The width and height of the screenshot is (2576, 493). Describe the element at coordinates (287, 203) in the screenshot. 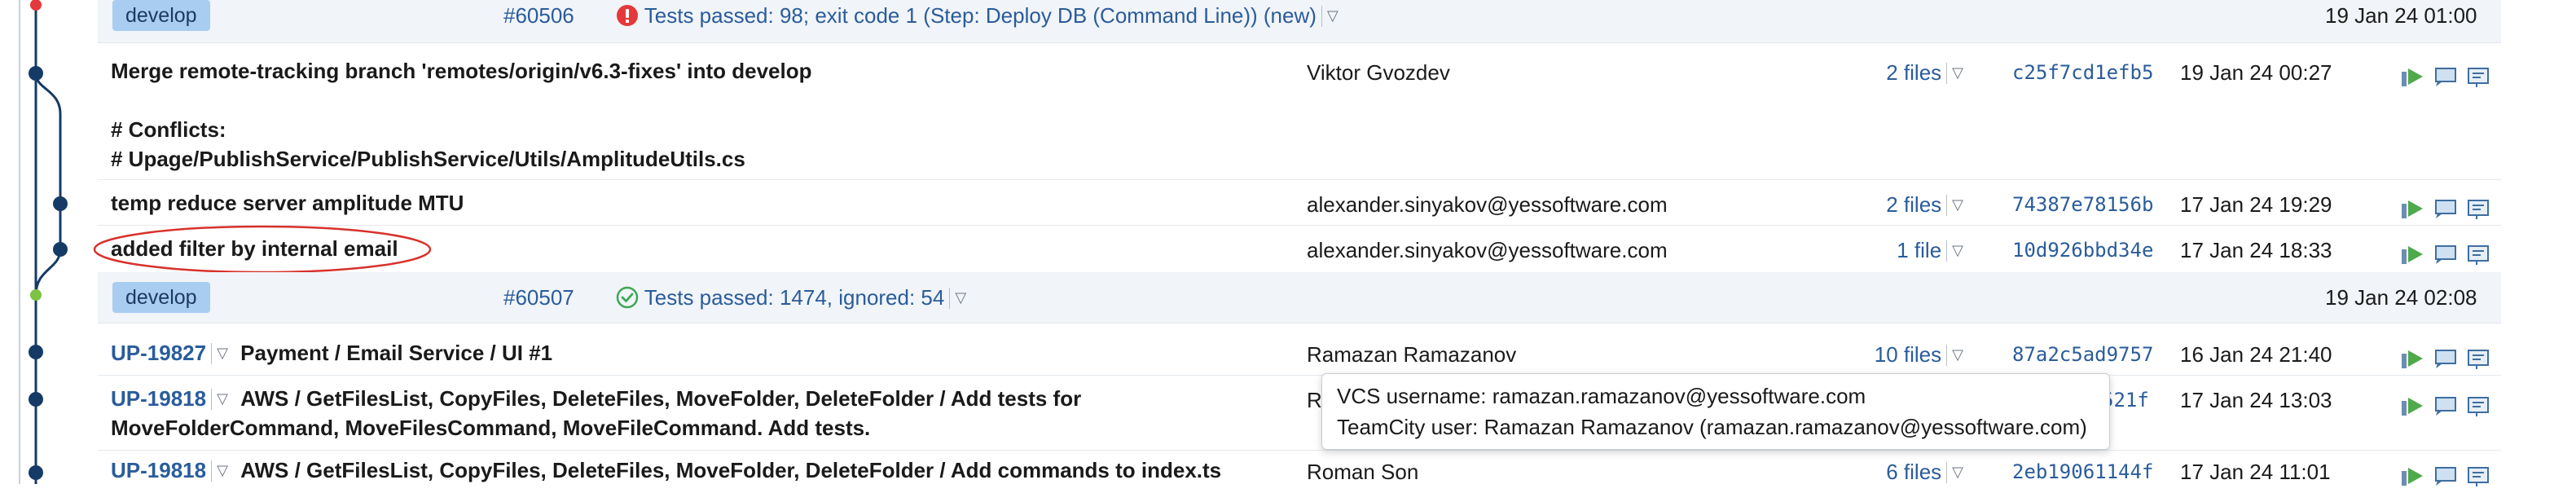

I see `commit-message-line: temp reduce server amplitude MTU` at that location.